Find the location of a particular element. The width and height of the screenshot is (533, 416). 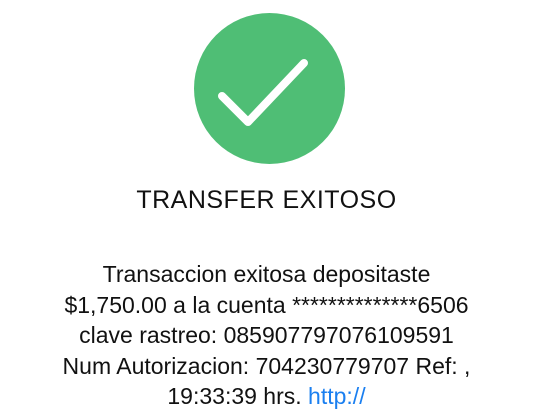

receipt-link: http:// is located at coordinates (337, 396).